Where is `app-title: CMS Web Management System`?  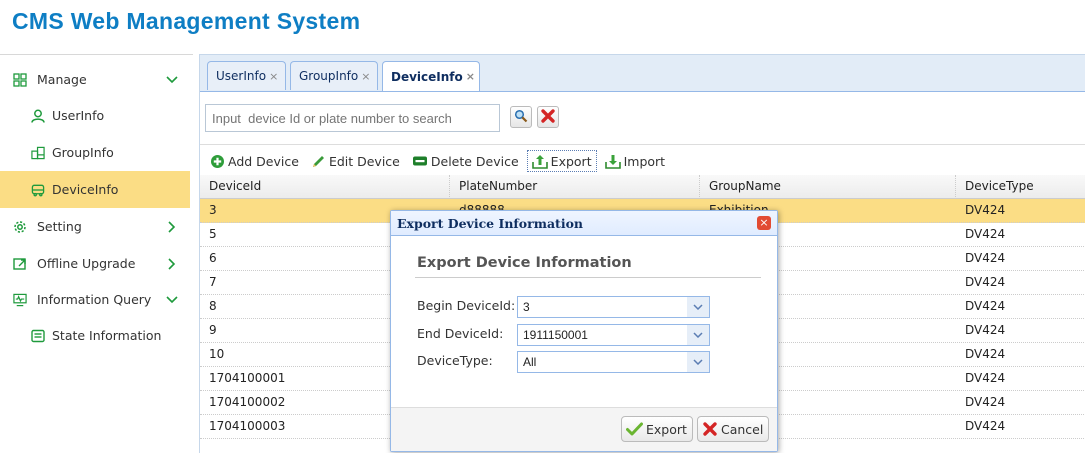
app-title: CMS Web Management System is located at coordinates (186, 21).